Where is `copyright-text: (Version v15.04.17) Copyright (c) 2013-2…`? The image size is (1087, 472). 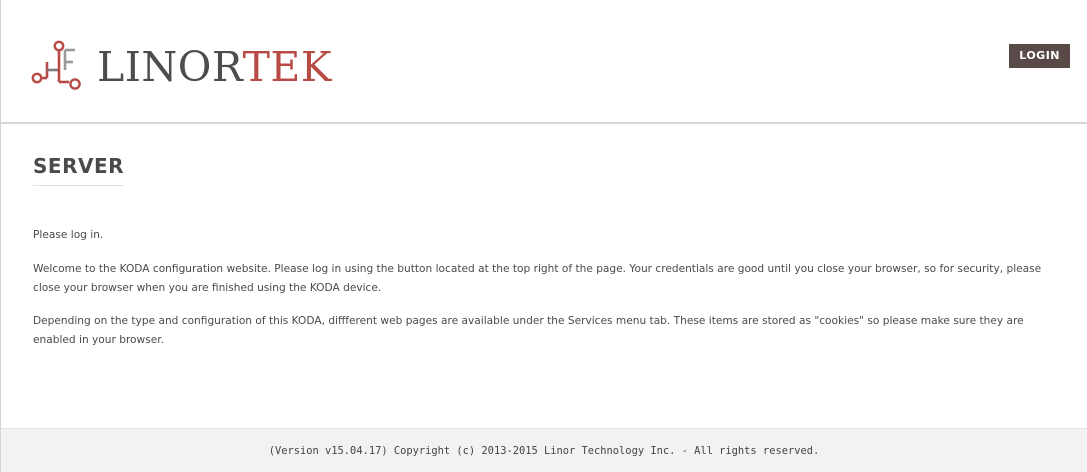 copyright-text: (Version v15.04.17) Copyright (c) 2013-2… is located at coordinates (544, 451).